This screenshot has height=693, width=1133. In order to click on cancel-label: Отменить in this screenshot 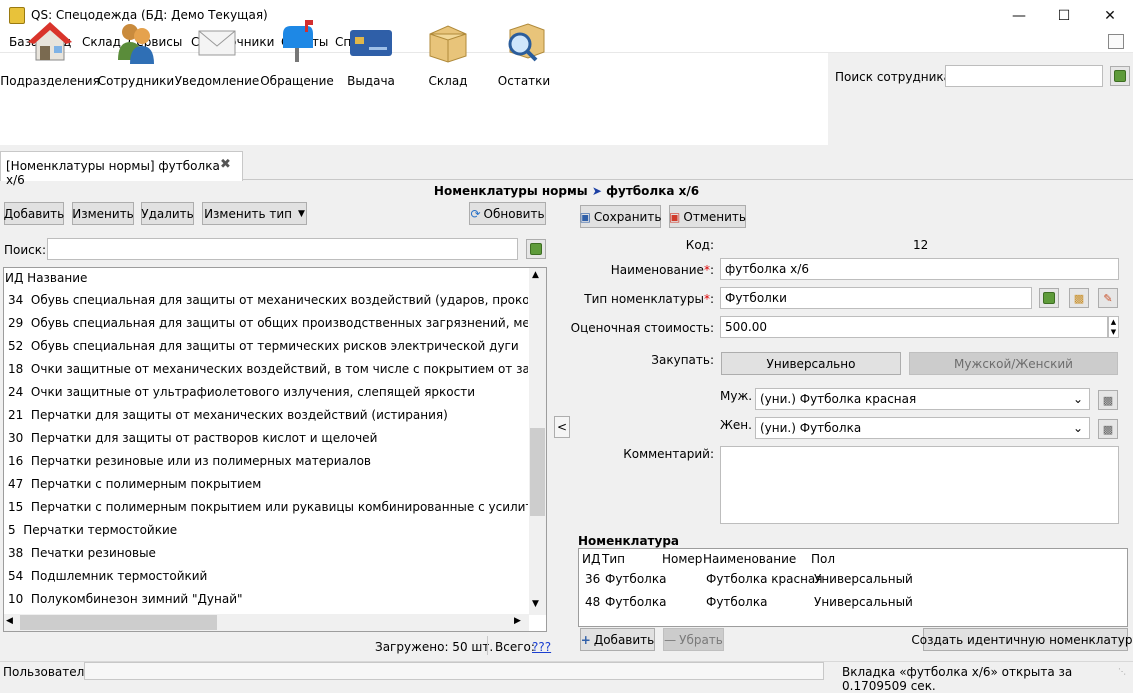, I will do `click(714, 216)`.